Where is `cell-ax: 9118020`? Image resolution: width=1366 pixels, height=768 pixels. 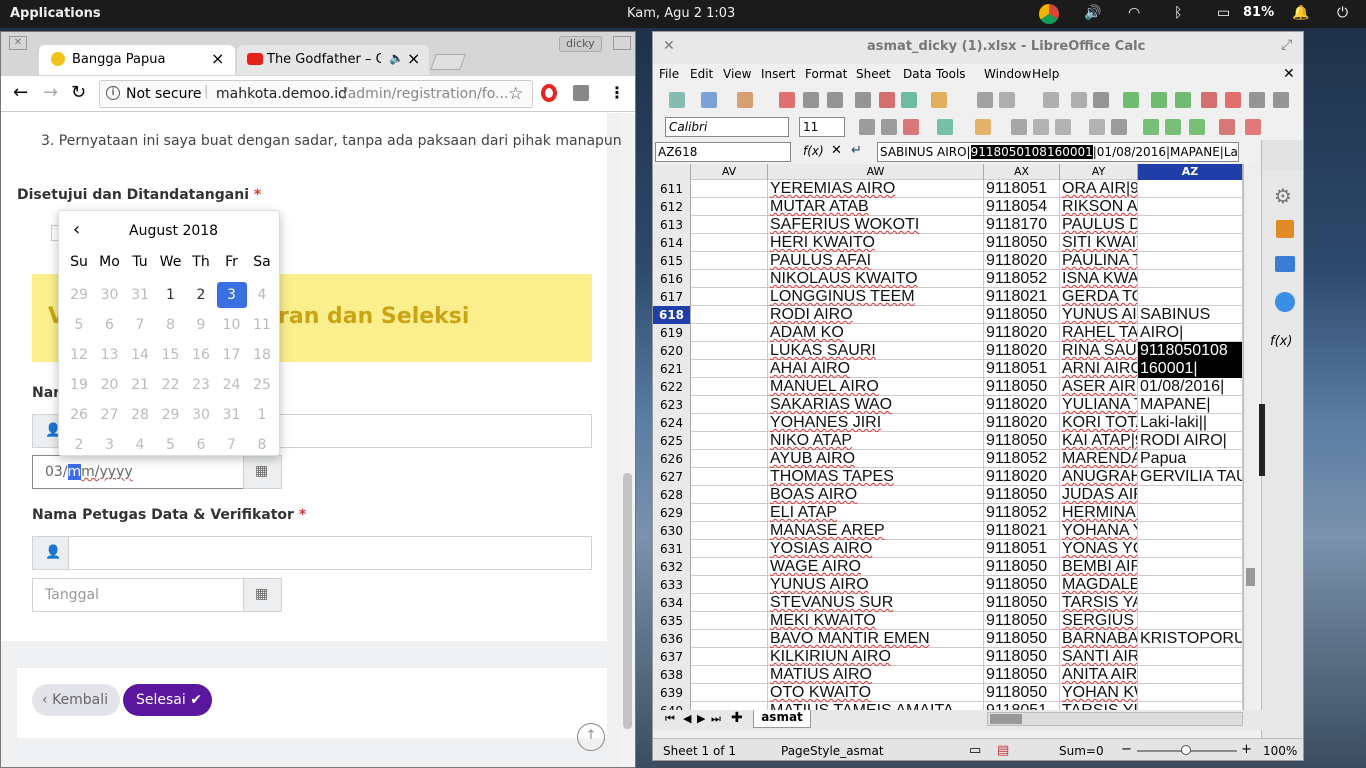
cell-ax: 9118020 is located at coordinates (1022, 261).